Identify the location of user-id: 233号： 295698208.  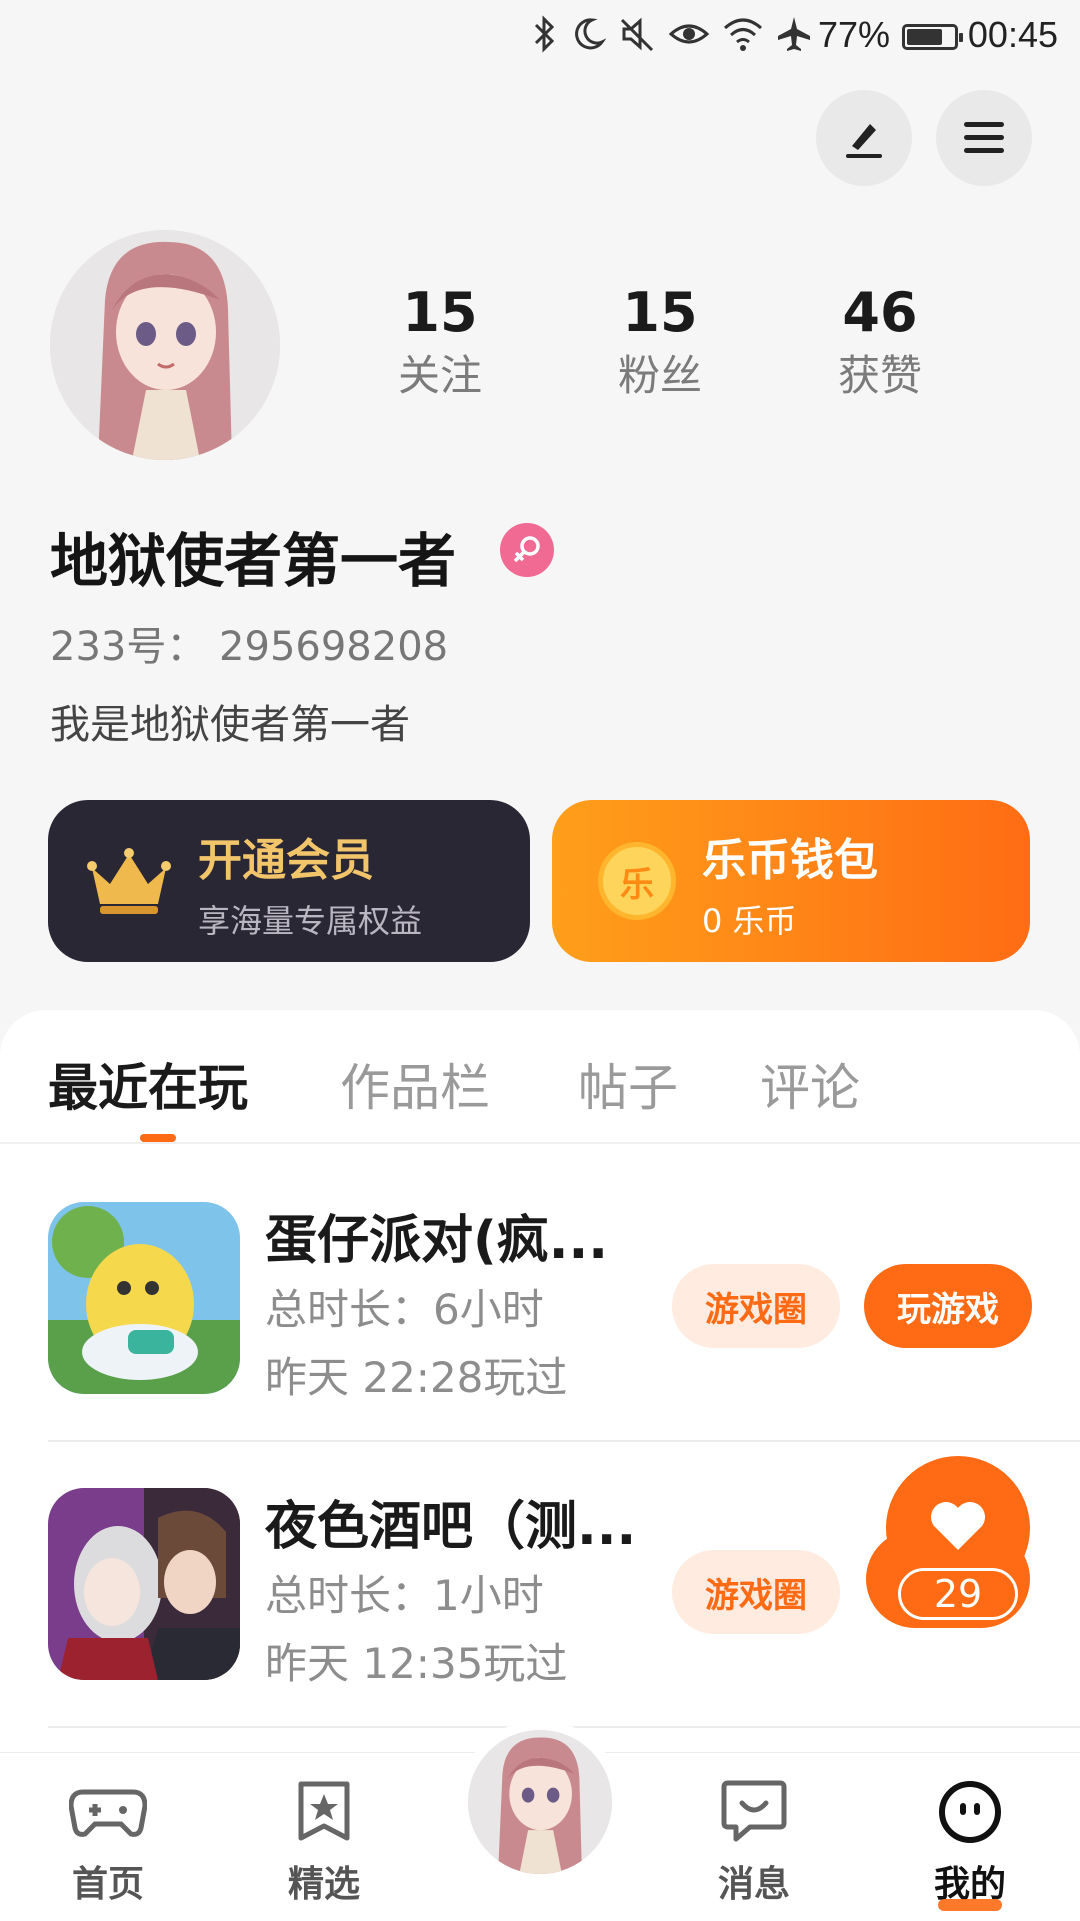
(249, 647).